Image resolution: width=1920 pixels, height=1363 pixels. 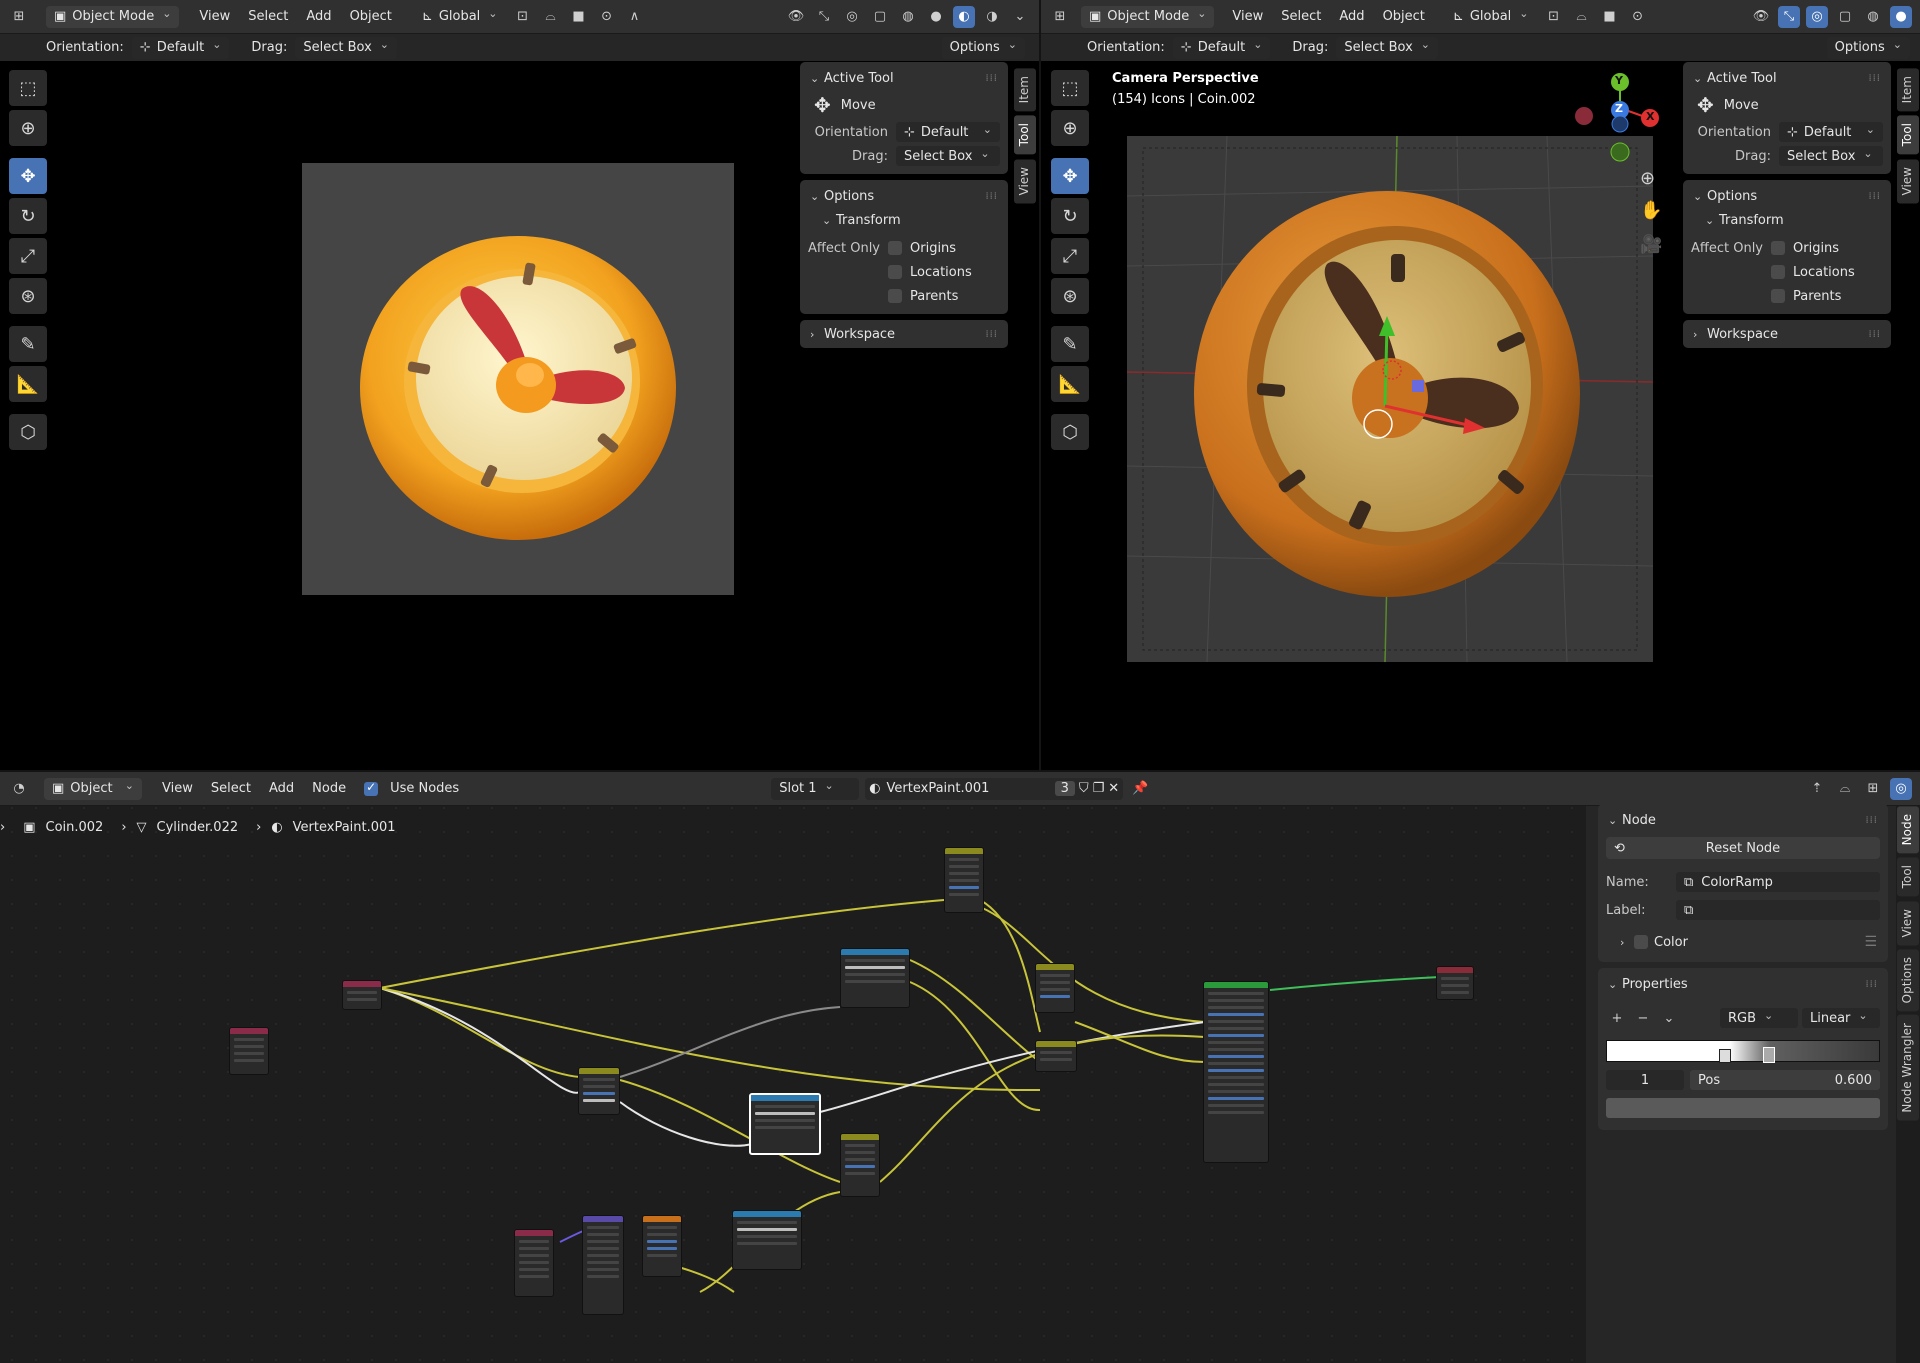 What do you see at coordinates (1787, 78) in the screenshot?
I see `active-tool-header: ⌄ Active Tool ⁞⁞⁞` at bounding box center [1787, 78].